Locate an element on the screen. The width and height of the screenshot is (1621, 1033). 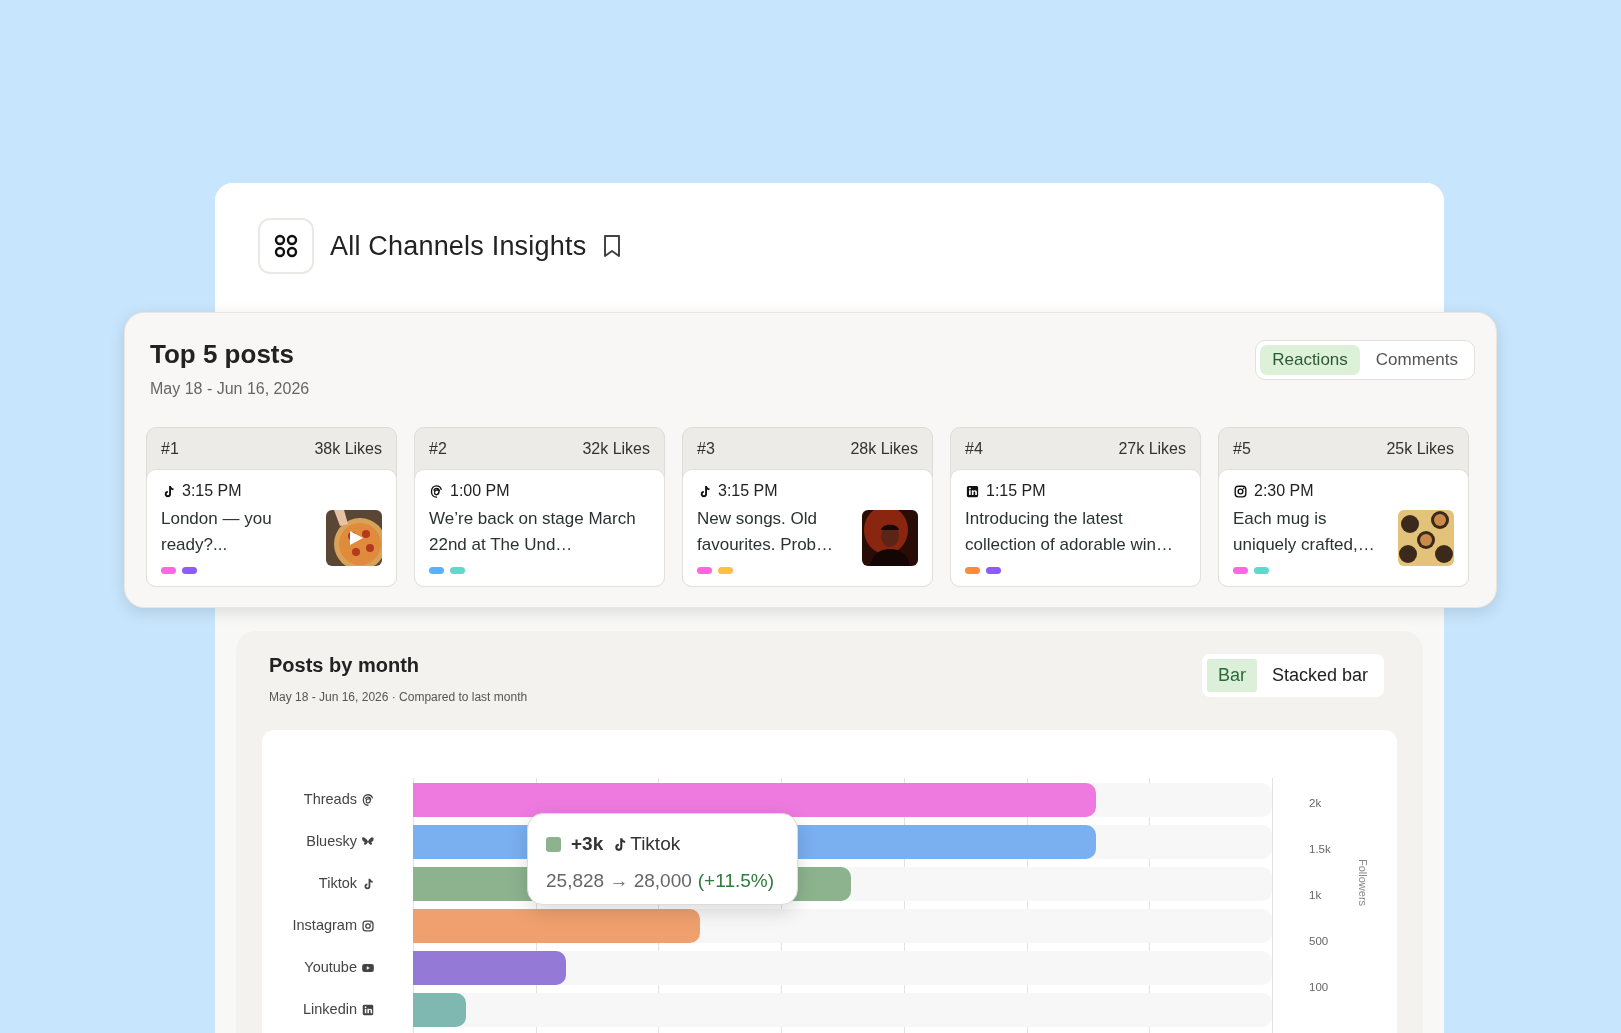
section-title: Posts by month is located at coordinates (344, 665).